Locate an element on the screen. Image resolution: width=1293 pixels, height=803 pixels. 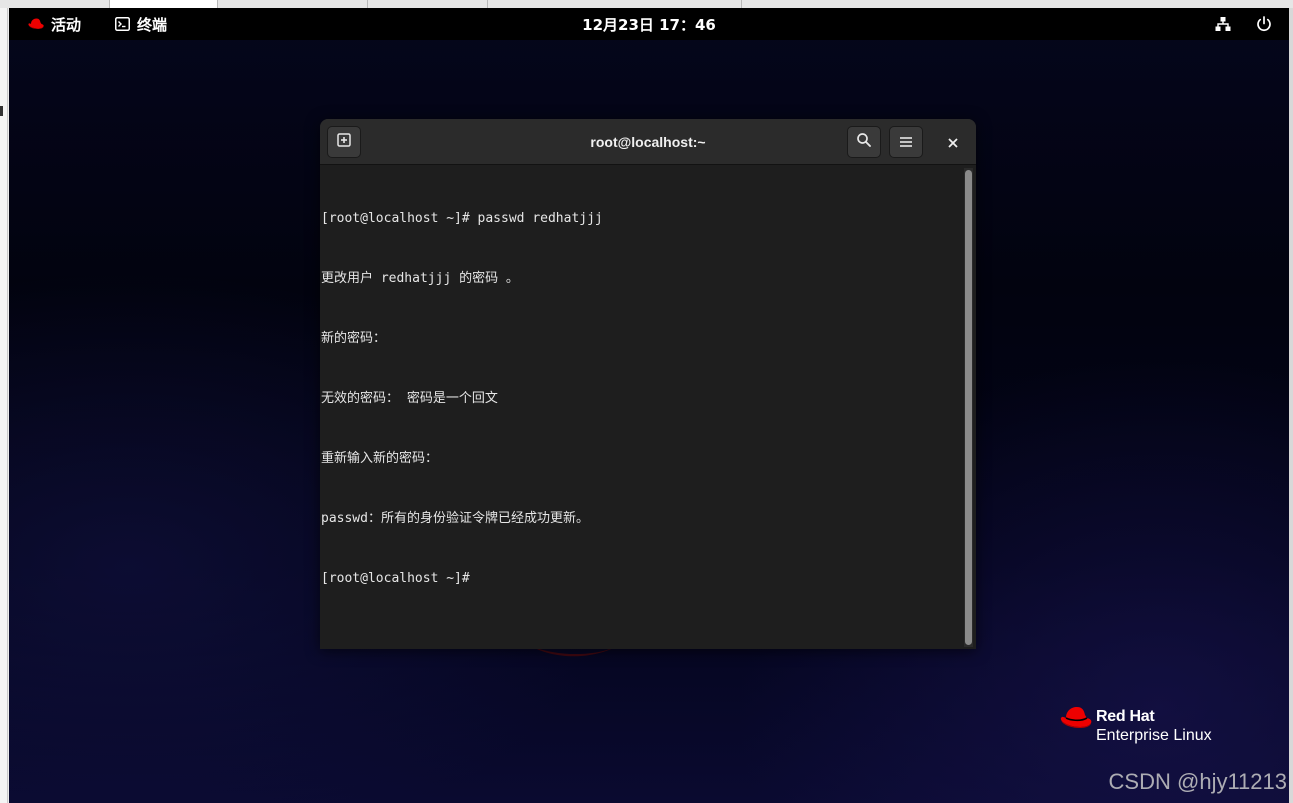
top-bar: 活动 终端 12月23日 17：46 is located at coordinates (649, 24).